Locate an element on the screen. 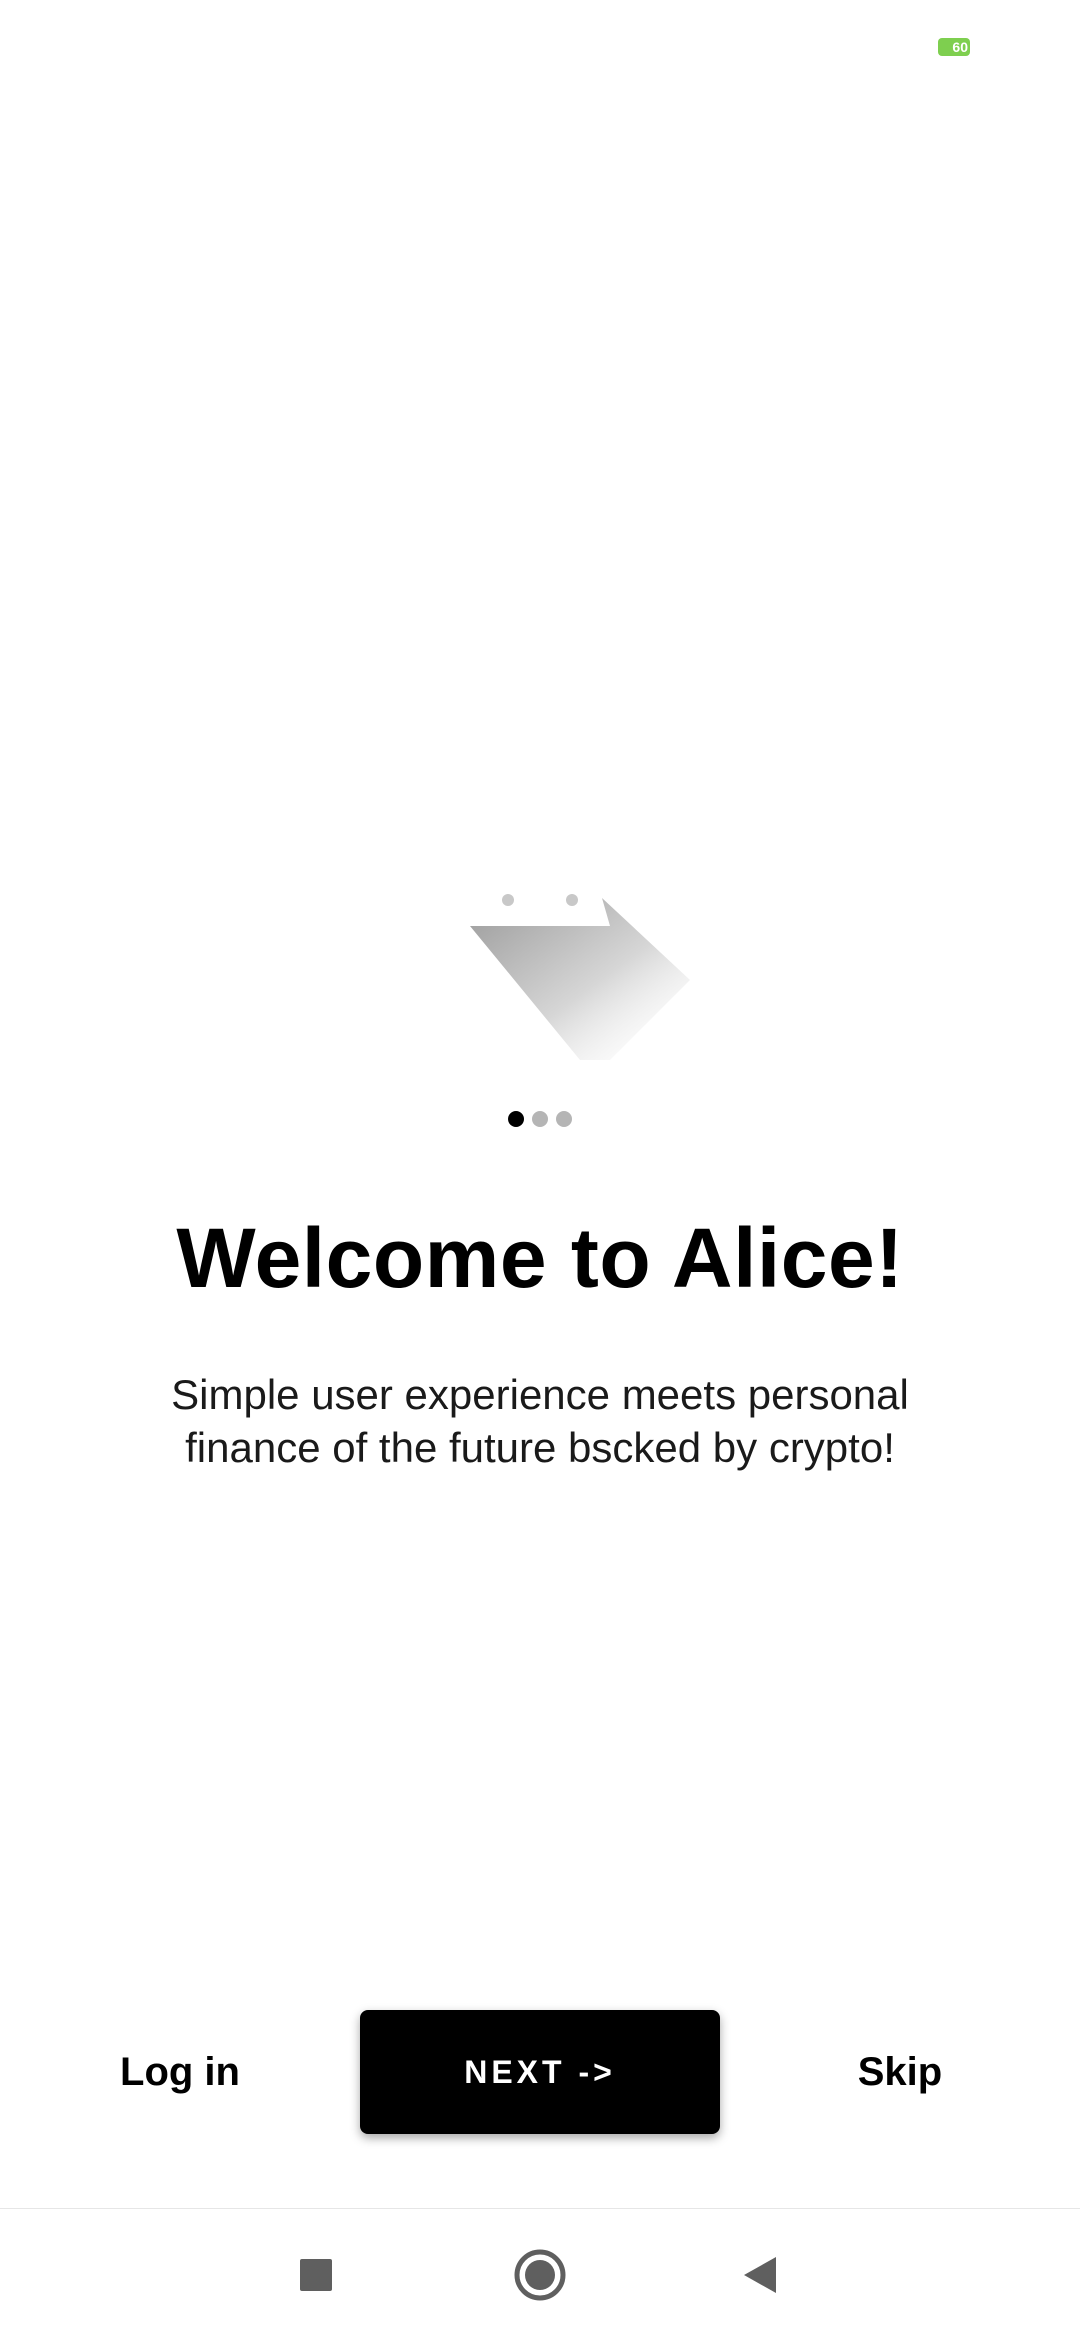 This screenshot has height=2341, width=1080. battery-icon: 60 is located at coordinates (954, 47).